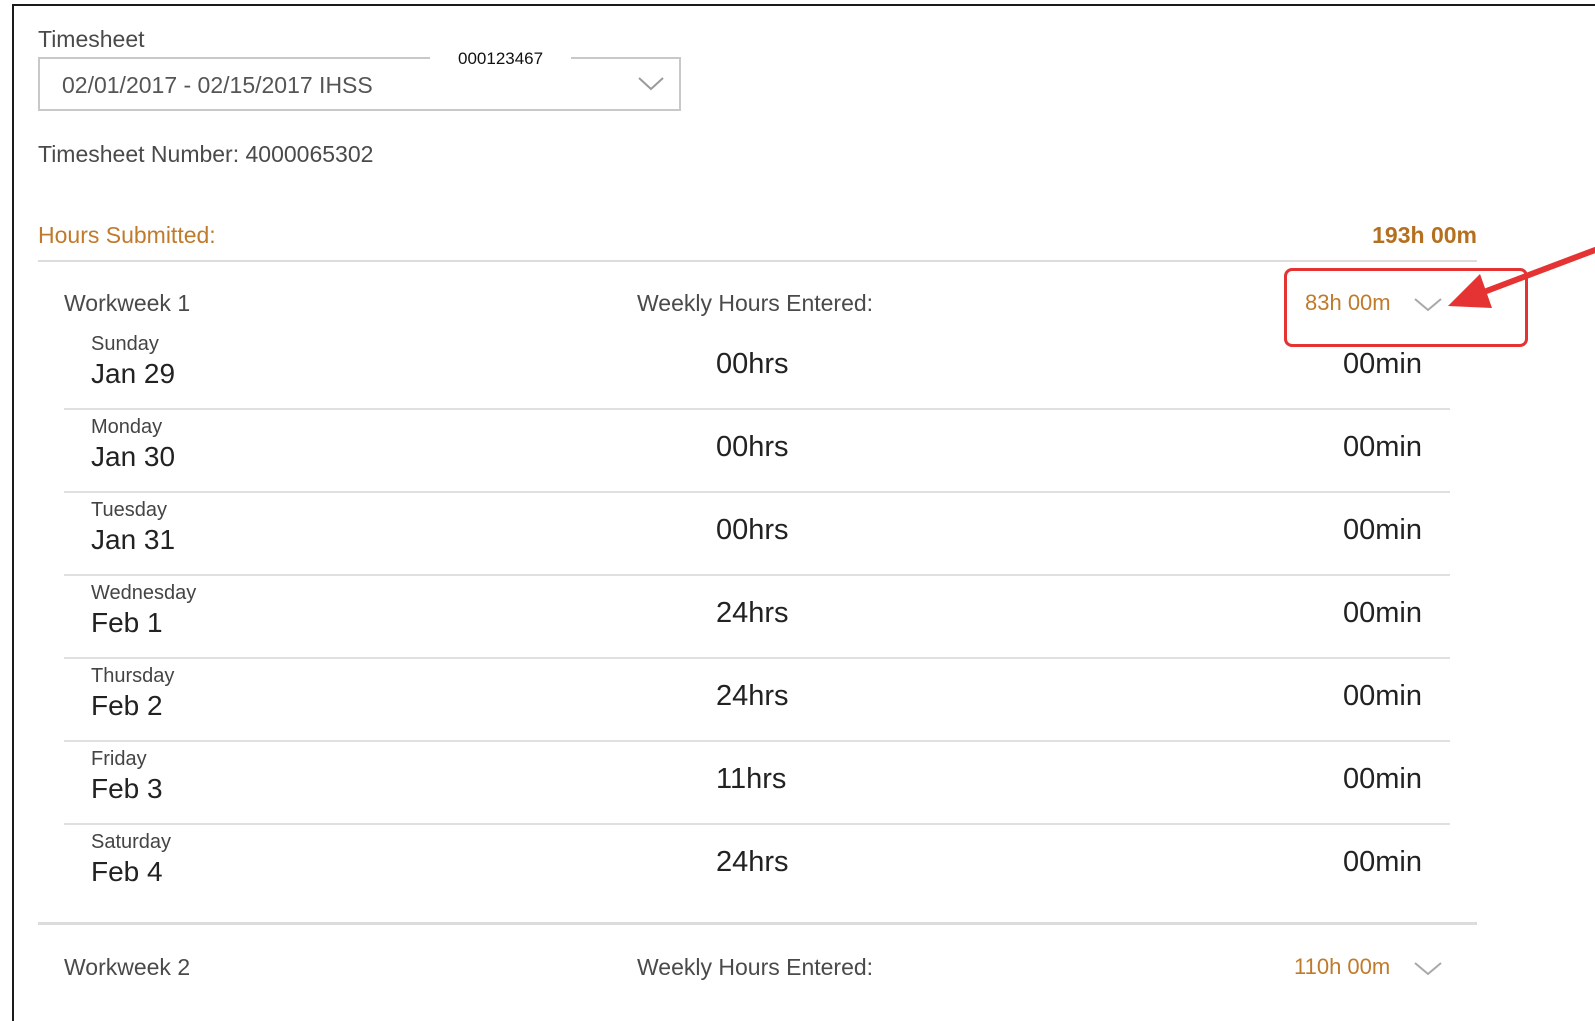 The width and height of the screenshot is (1595, 1021). What do you see at coordinates (751, 779) in the screenshot?
I see `day-hours: 11hrs` at bounding box center [751, 779].